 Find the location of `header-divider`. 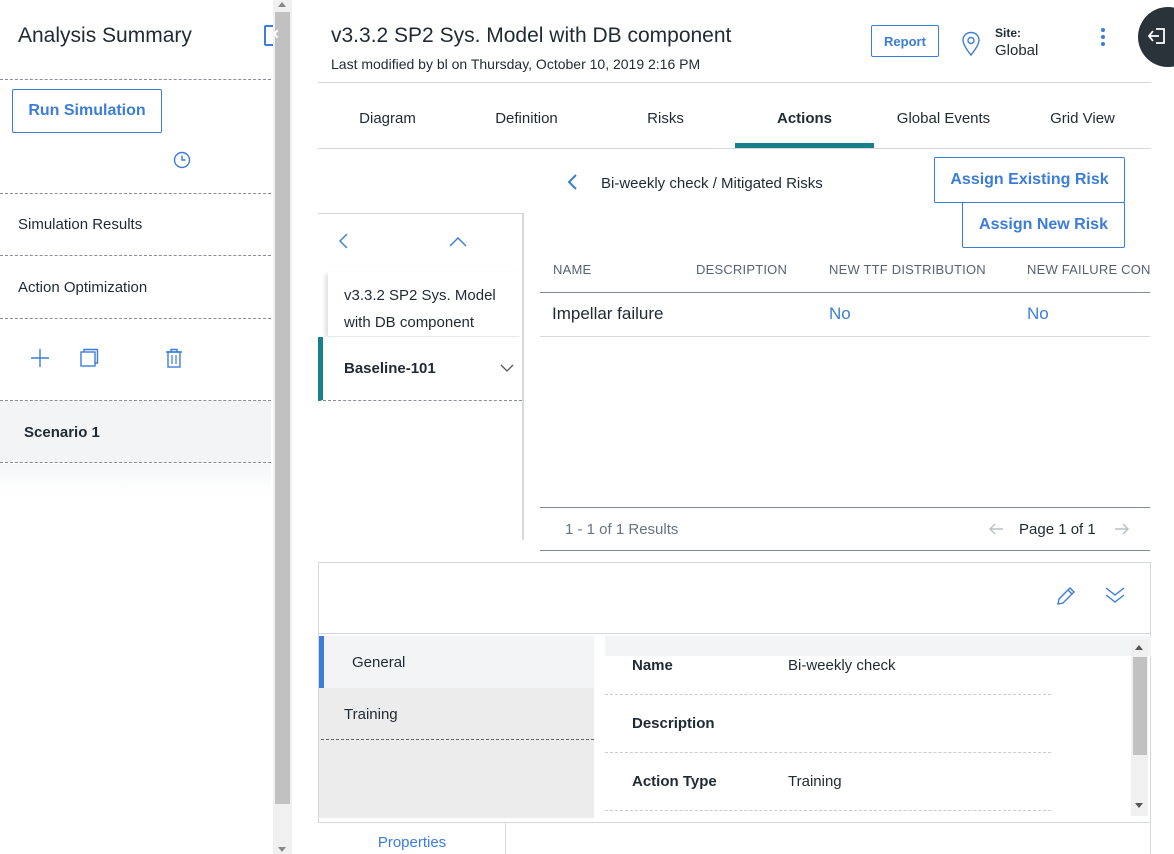

header-divider is located at coordinates (734, 82).